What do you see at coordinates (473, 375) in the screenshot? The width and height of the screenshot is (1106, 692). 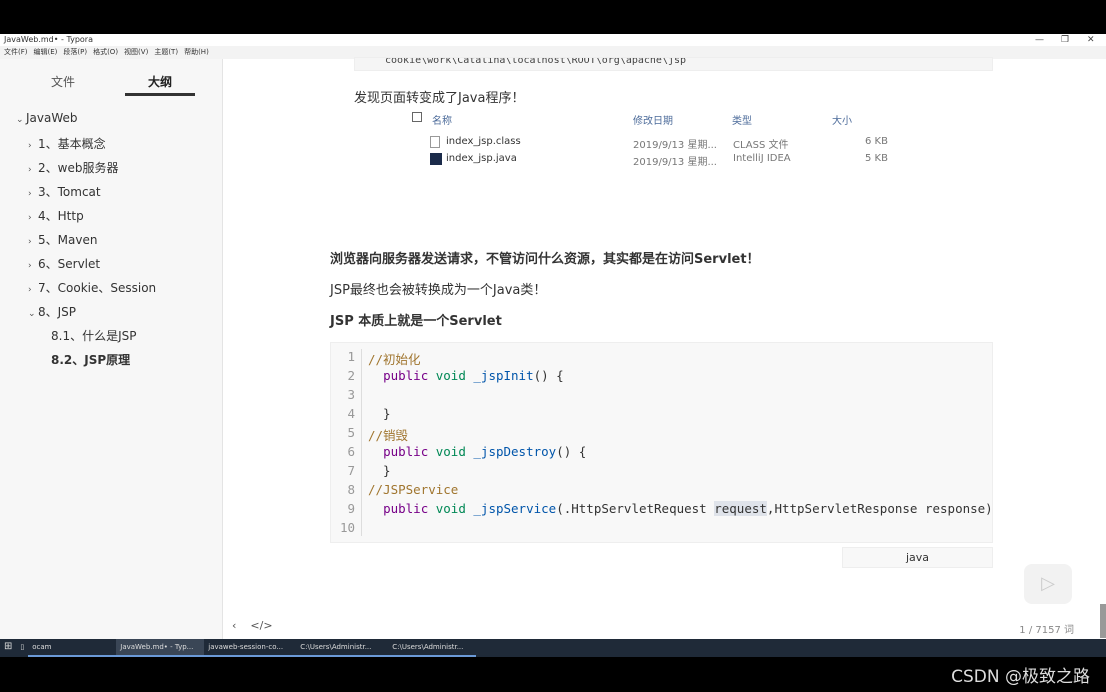 I see `code-line: public void _jspInit() {` at bounding box center [473, 375].